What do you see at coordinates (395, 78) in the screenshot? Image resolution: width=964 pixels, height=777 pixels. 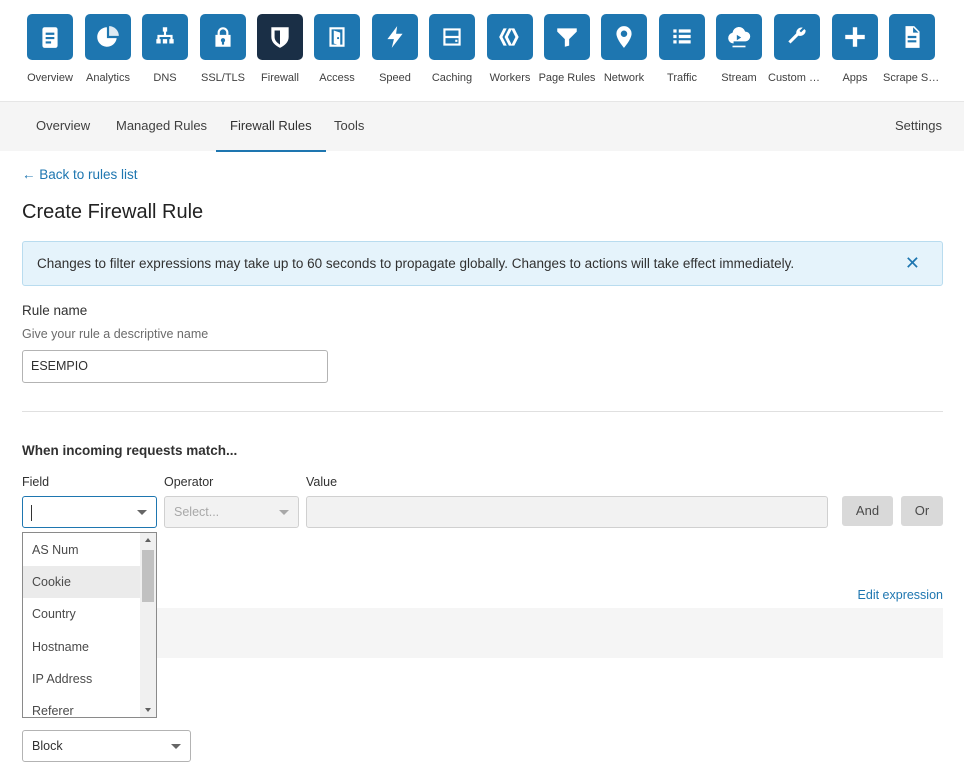 I see `app-label: Speed` at bounding box center [395, 78].